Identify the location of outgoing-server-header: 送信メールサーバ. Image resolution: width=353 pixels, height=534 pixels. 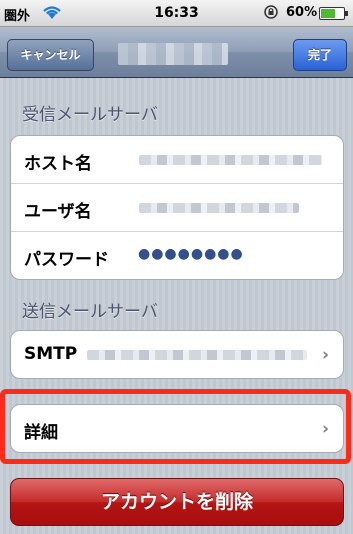
(90, 312).